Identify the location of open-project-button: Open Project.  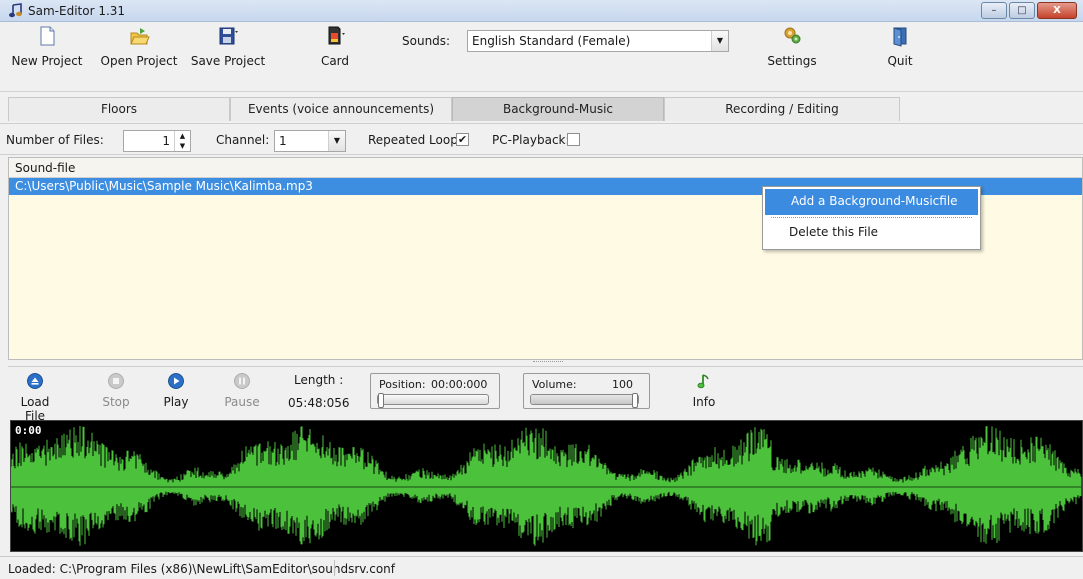
(139, 57).